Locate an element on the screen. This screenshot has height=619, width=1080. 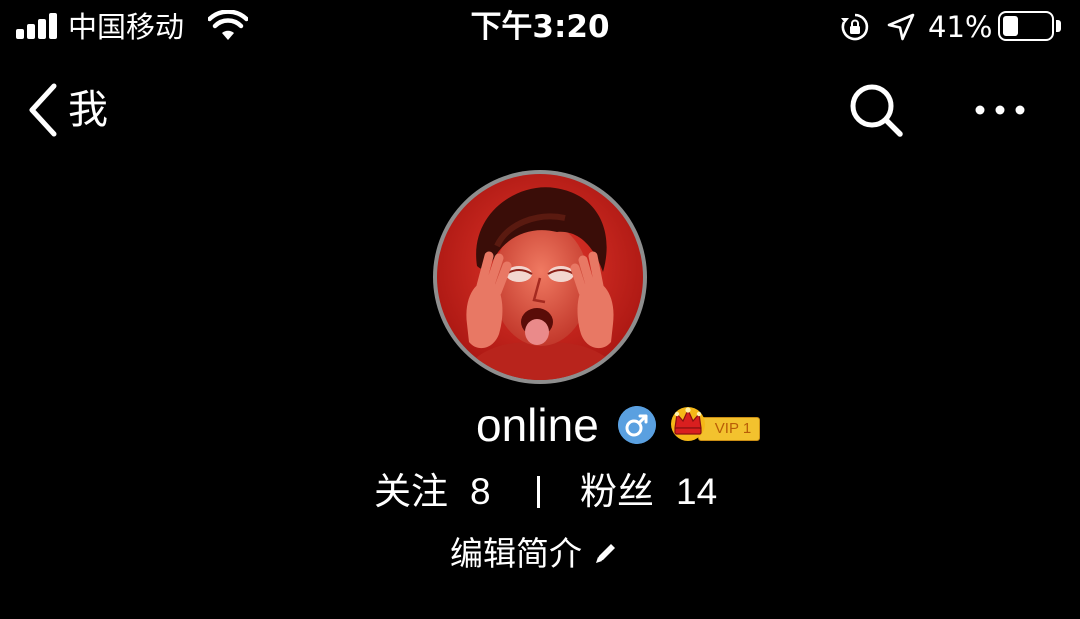
male-gender-icon is located at coordinates (637, 425).